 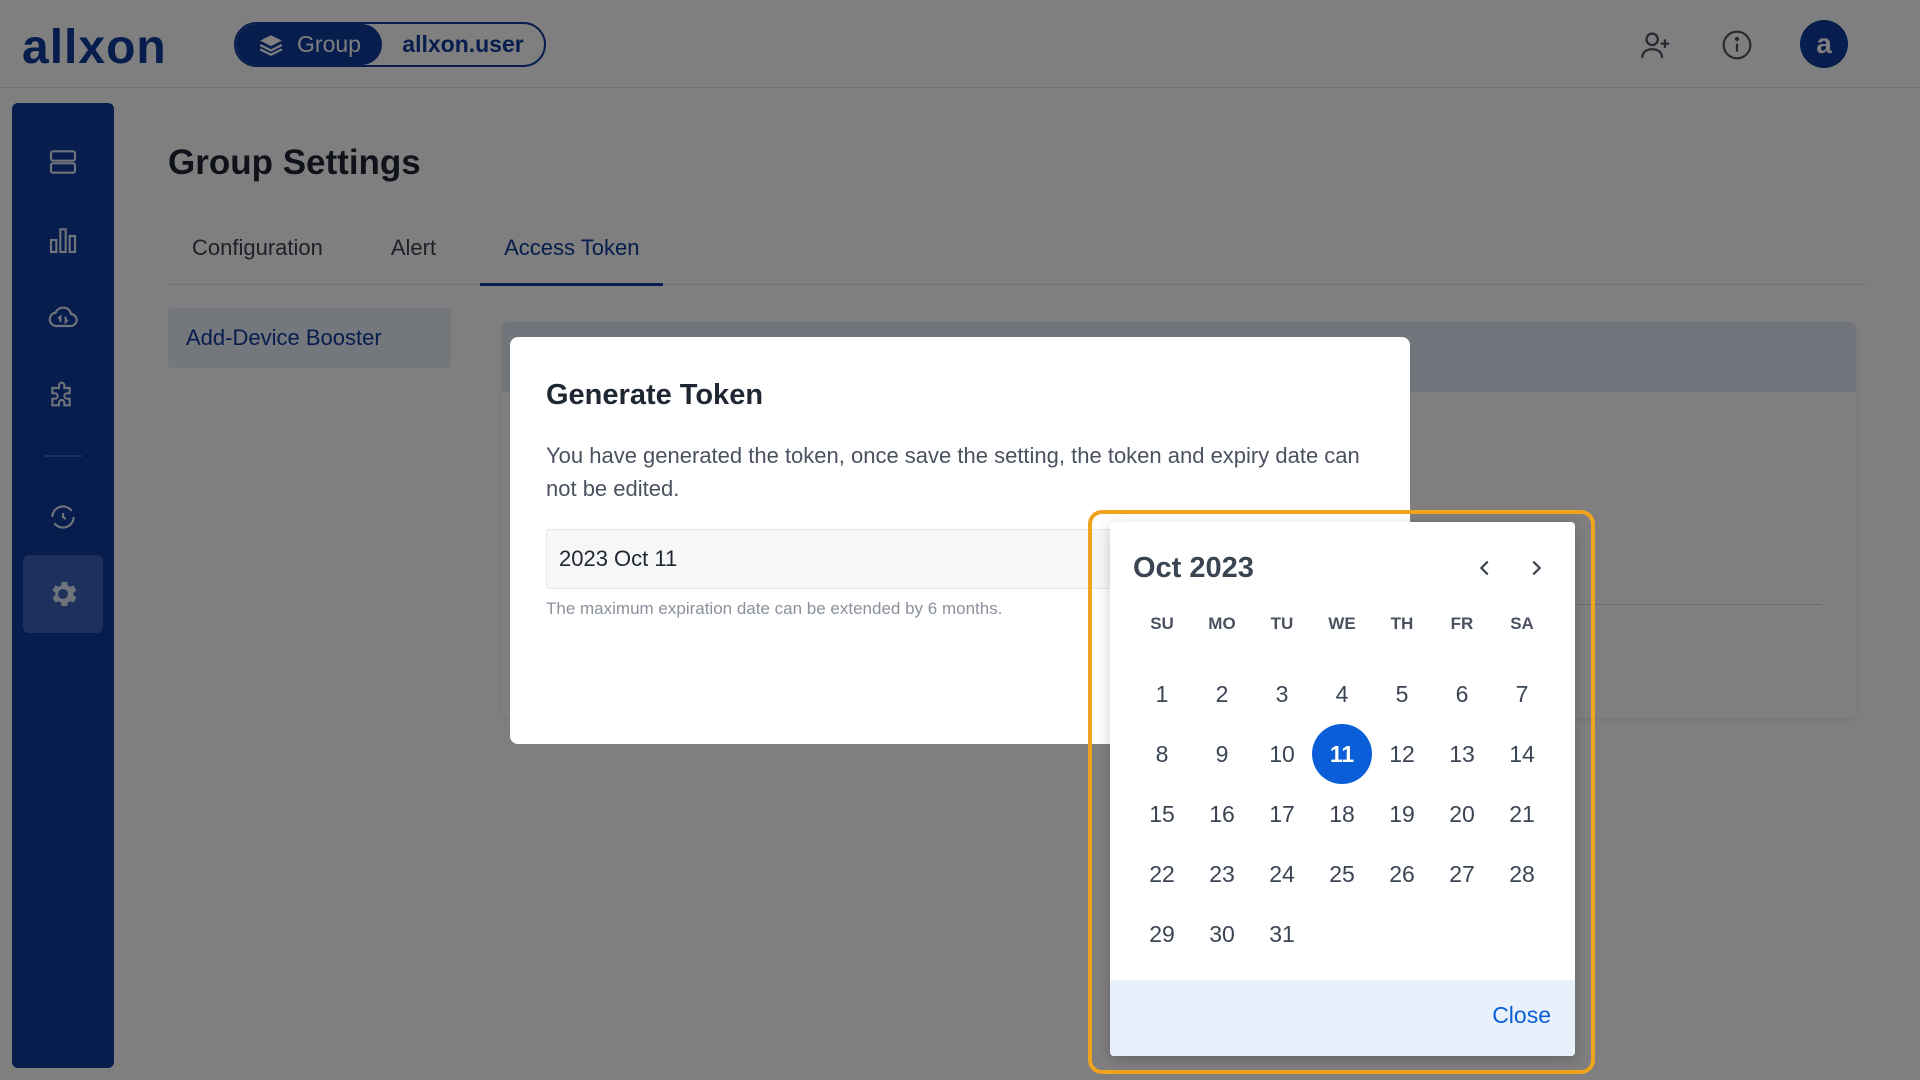 What do you see at coordinates (1522, 623) in the screenshot?
I see `weekday-sa: SA` at bounding box center [1522, 623].